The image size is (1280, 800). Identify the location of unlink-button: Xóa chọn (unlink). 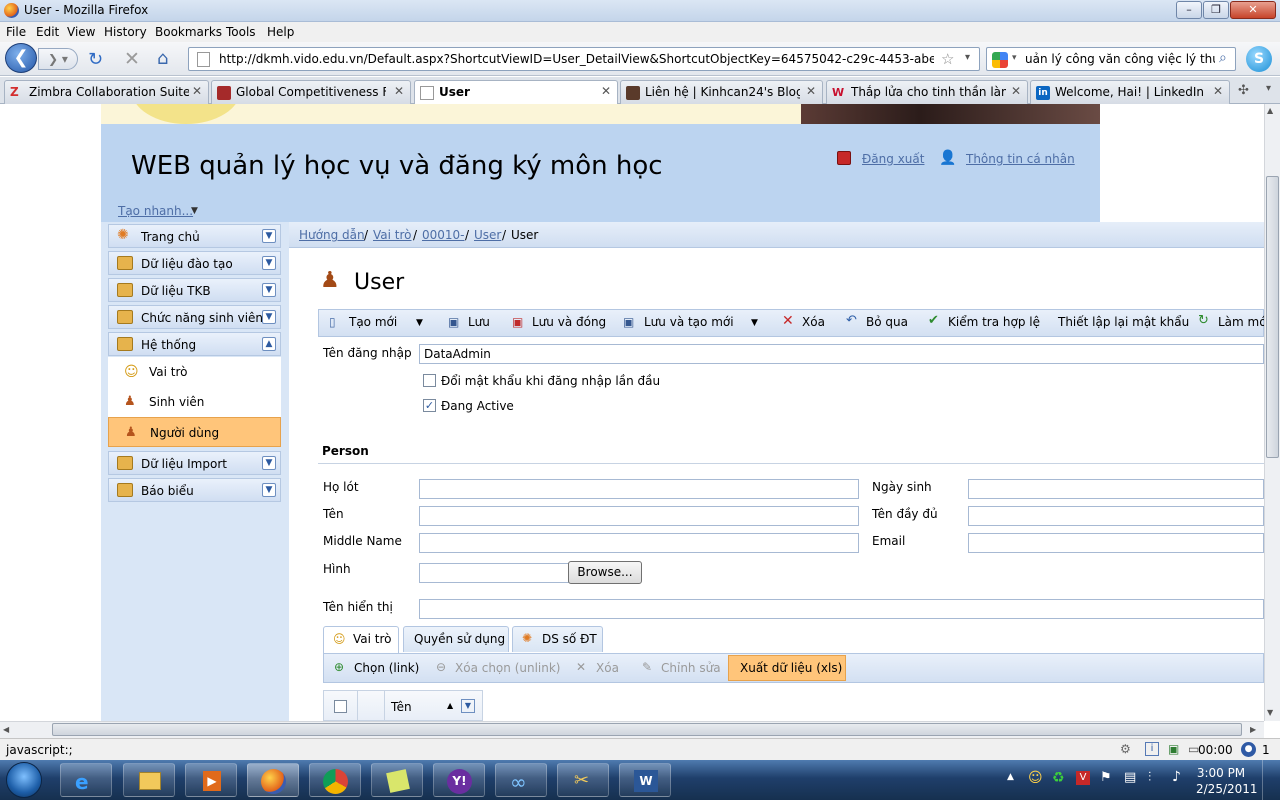
(508, 668).